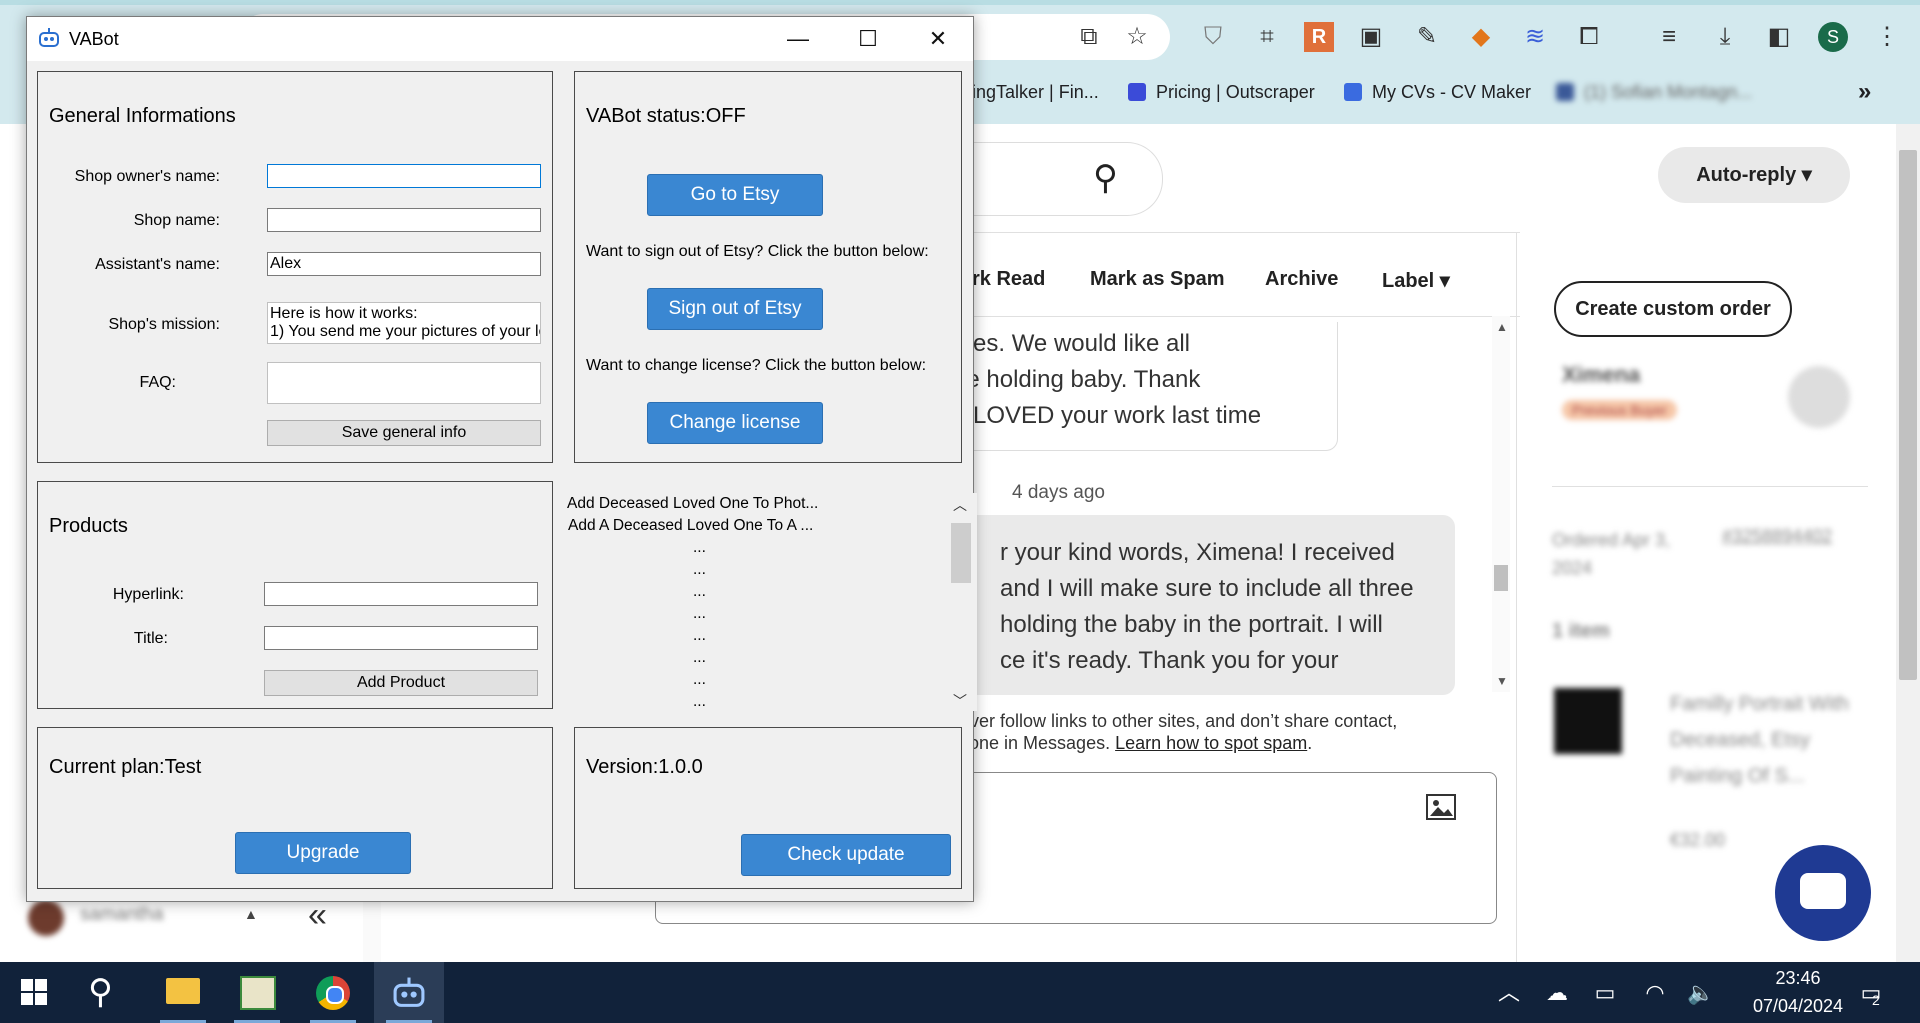  What do you see at coordinates (1887, 37) in the screenshot?
I see `menu-kebab-icon: ⋮` at bounding box center [1887, 37].